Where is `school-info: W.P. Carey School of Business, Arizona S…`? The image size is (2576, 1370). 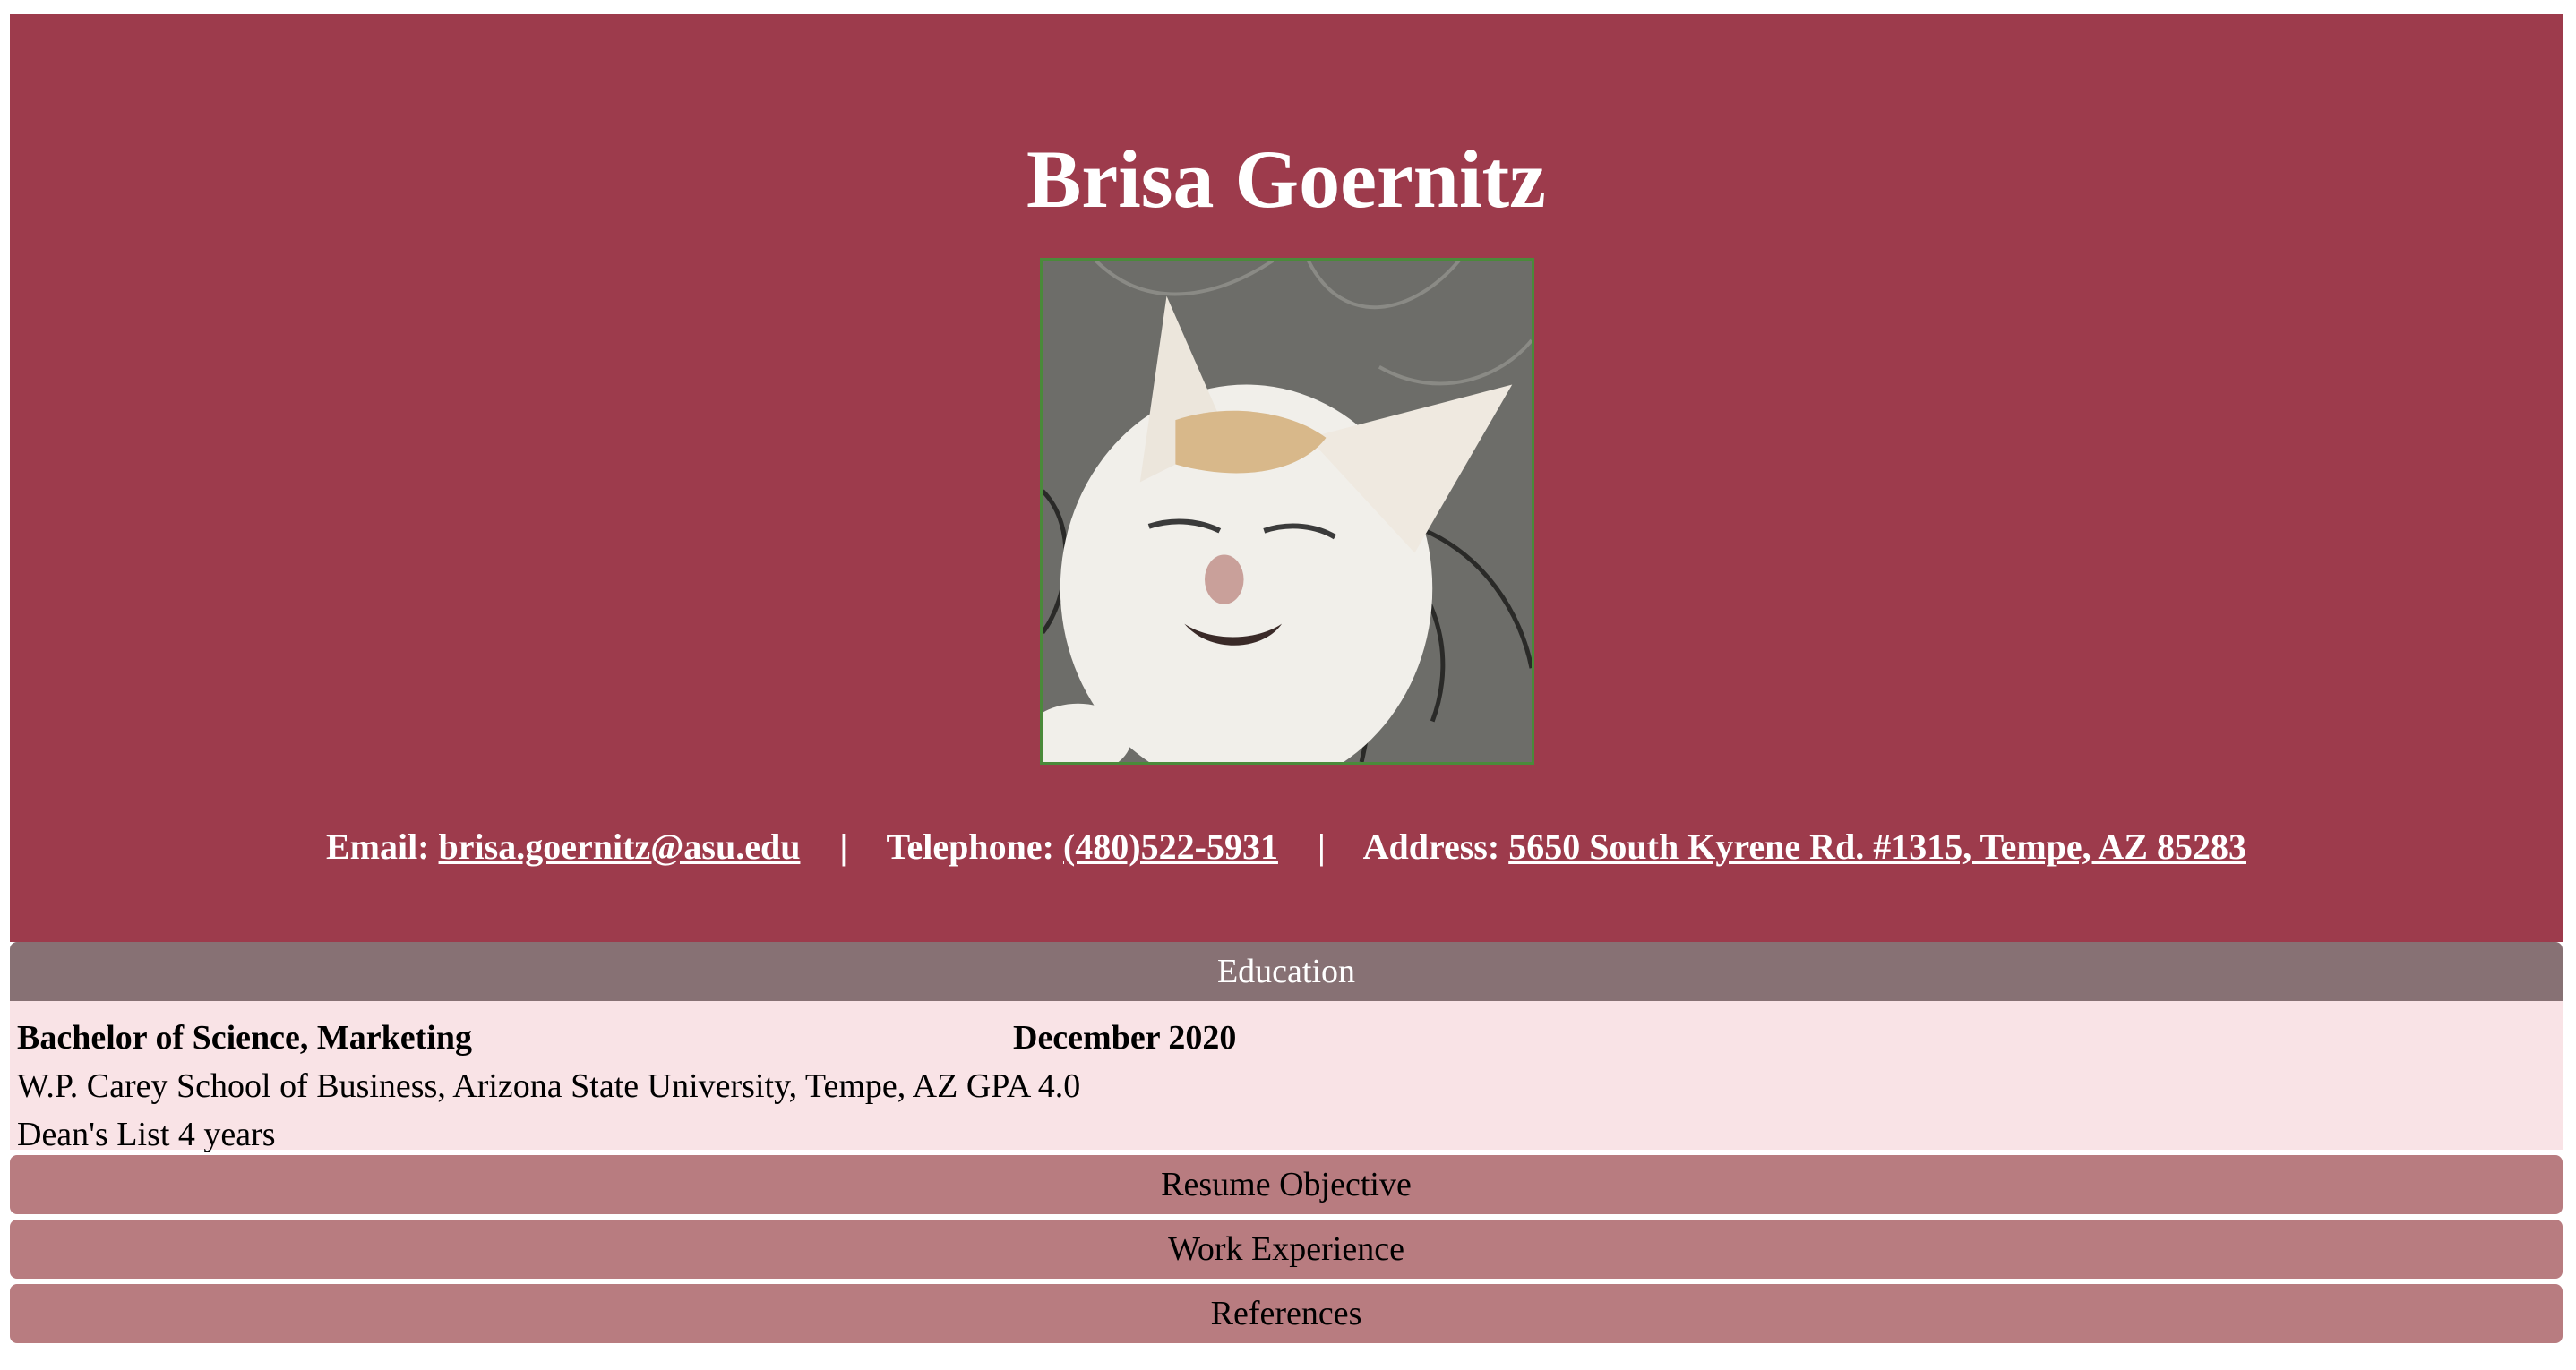 school-info: W.P. Carey School of Business, Arizona S… is located at coordinates (549, 1086).